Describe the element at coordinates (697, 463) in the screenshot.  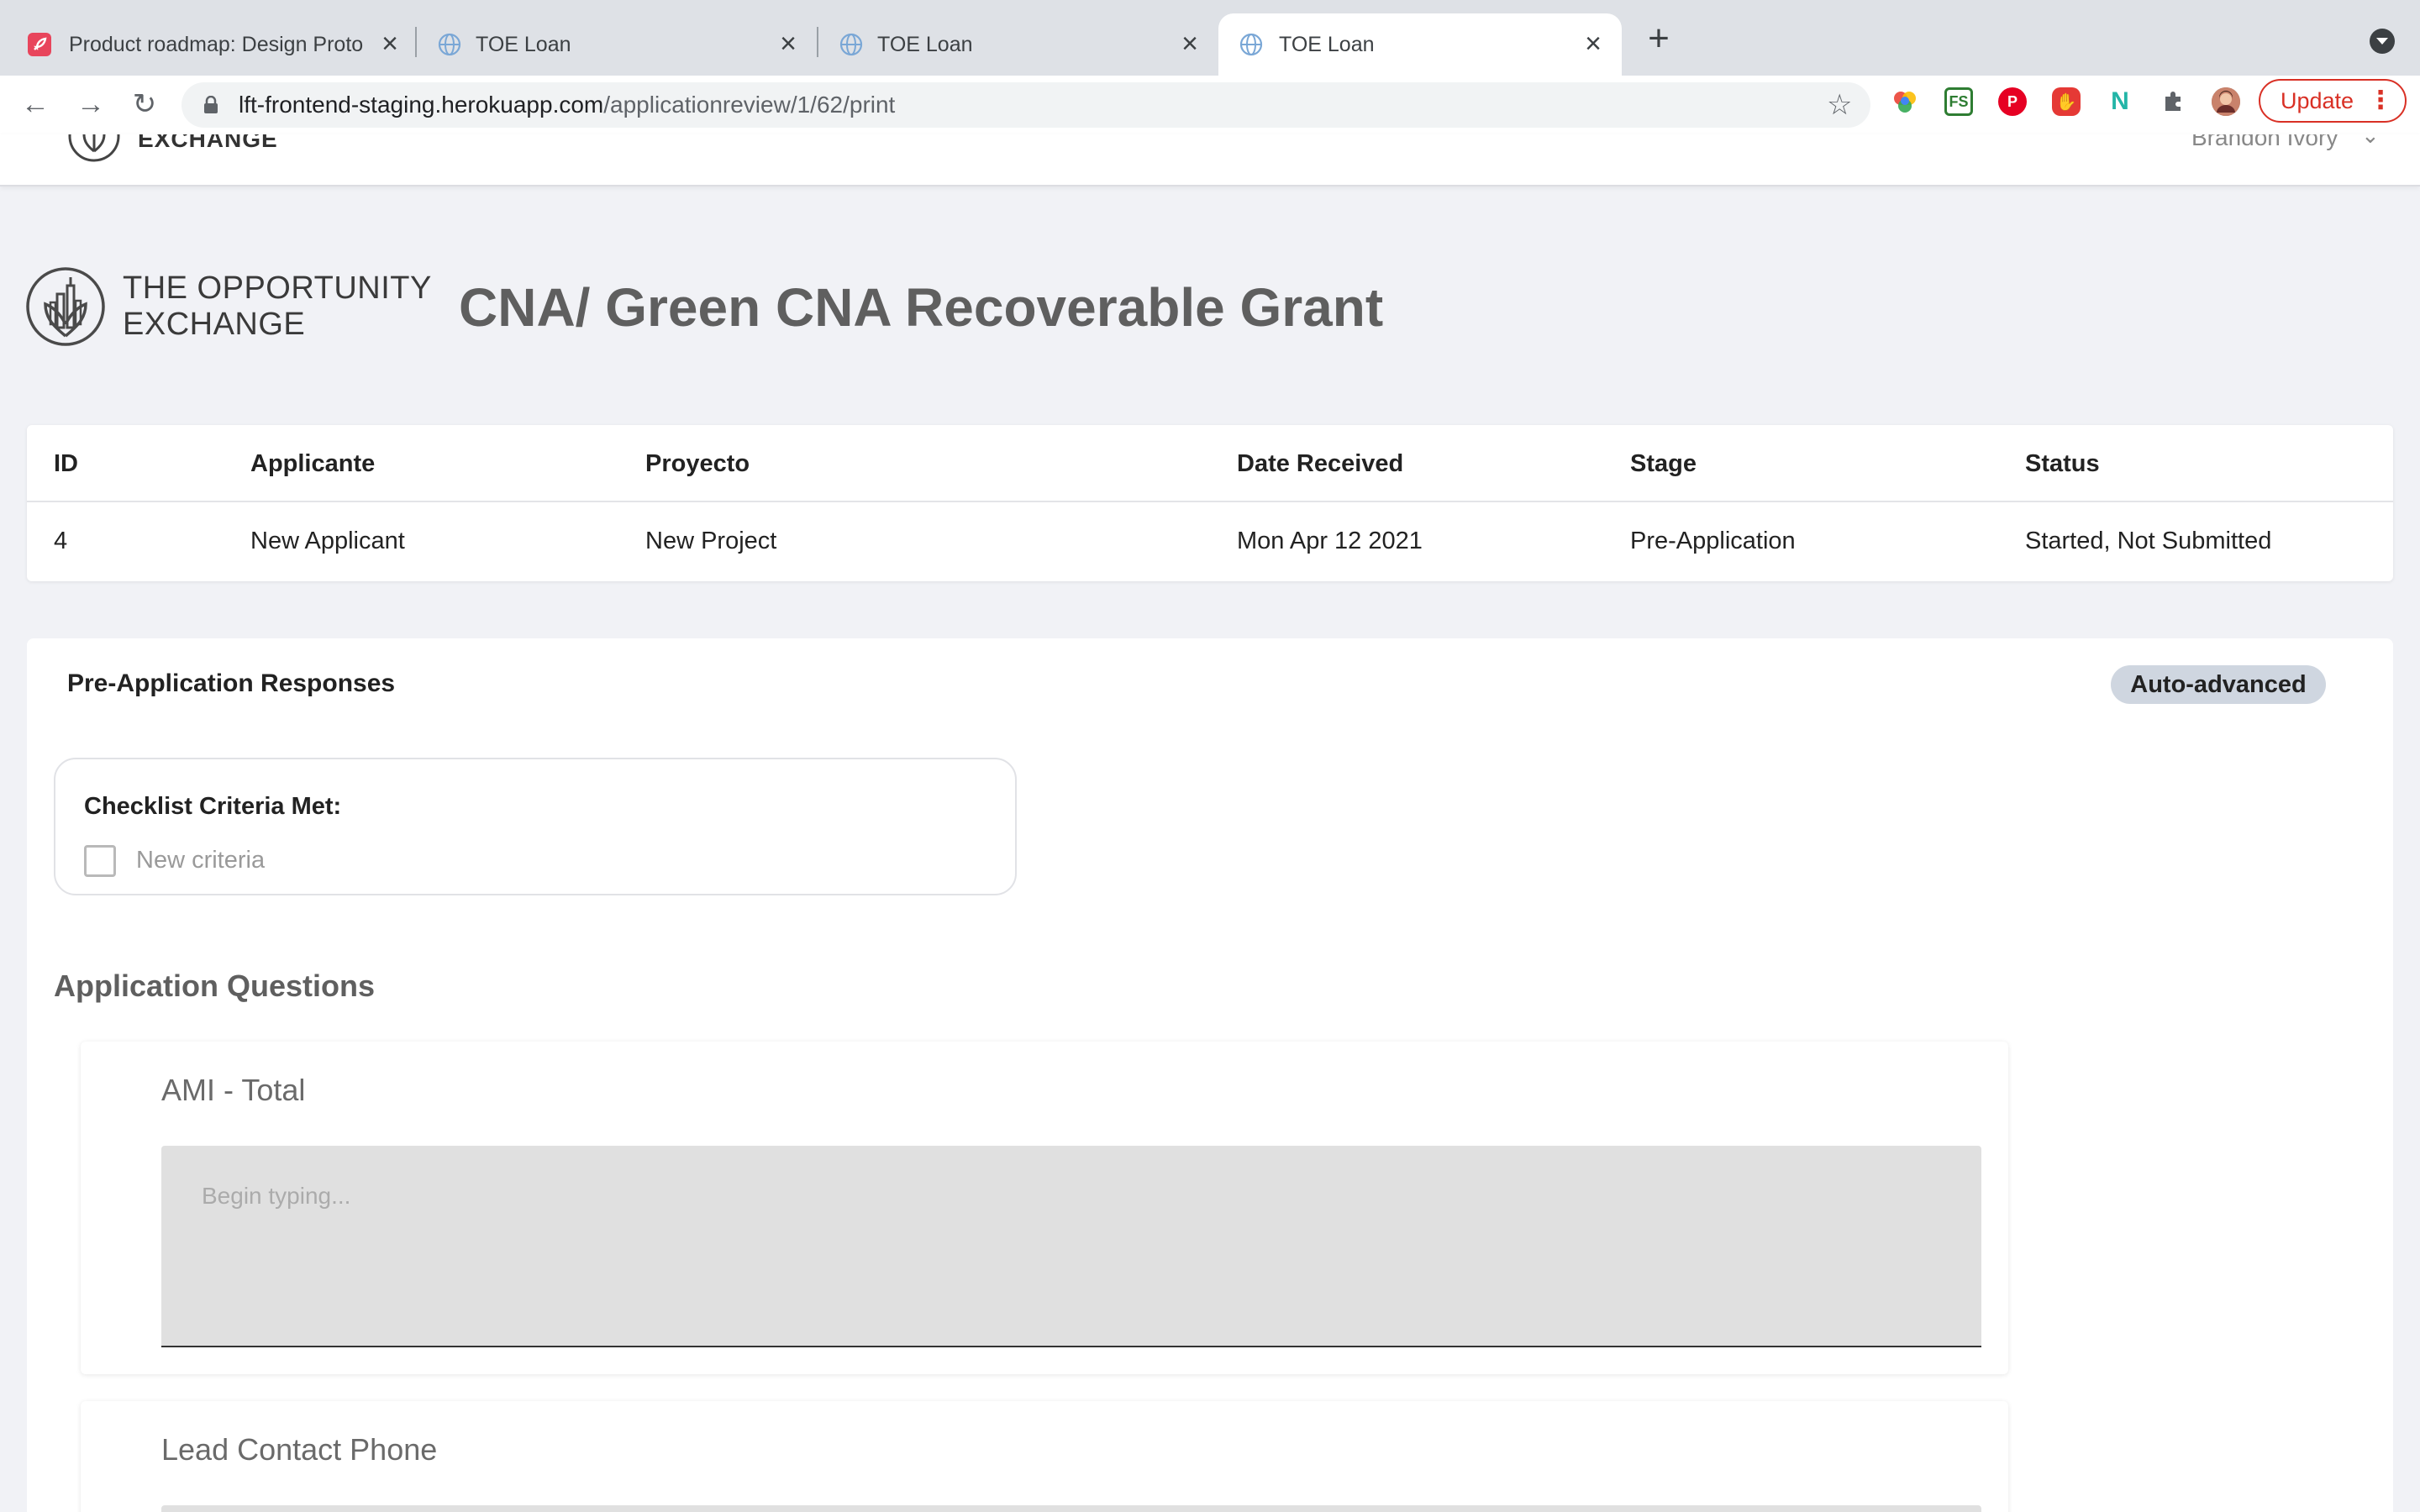
I see `column-header-project: Proyecto` at that location.